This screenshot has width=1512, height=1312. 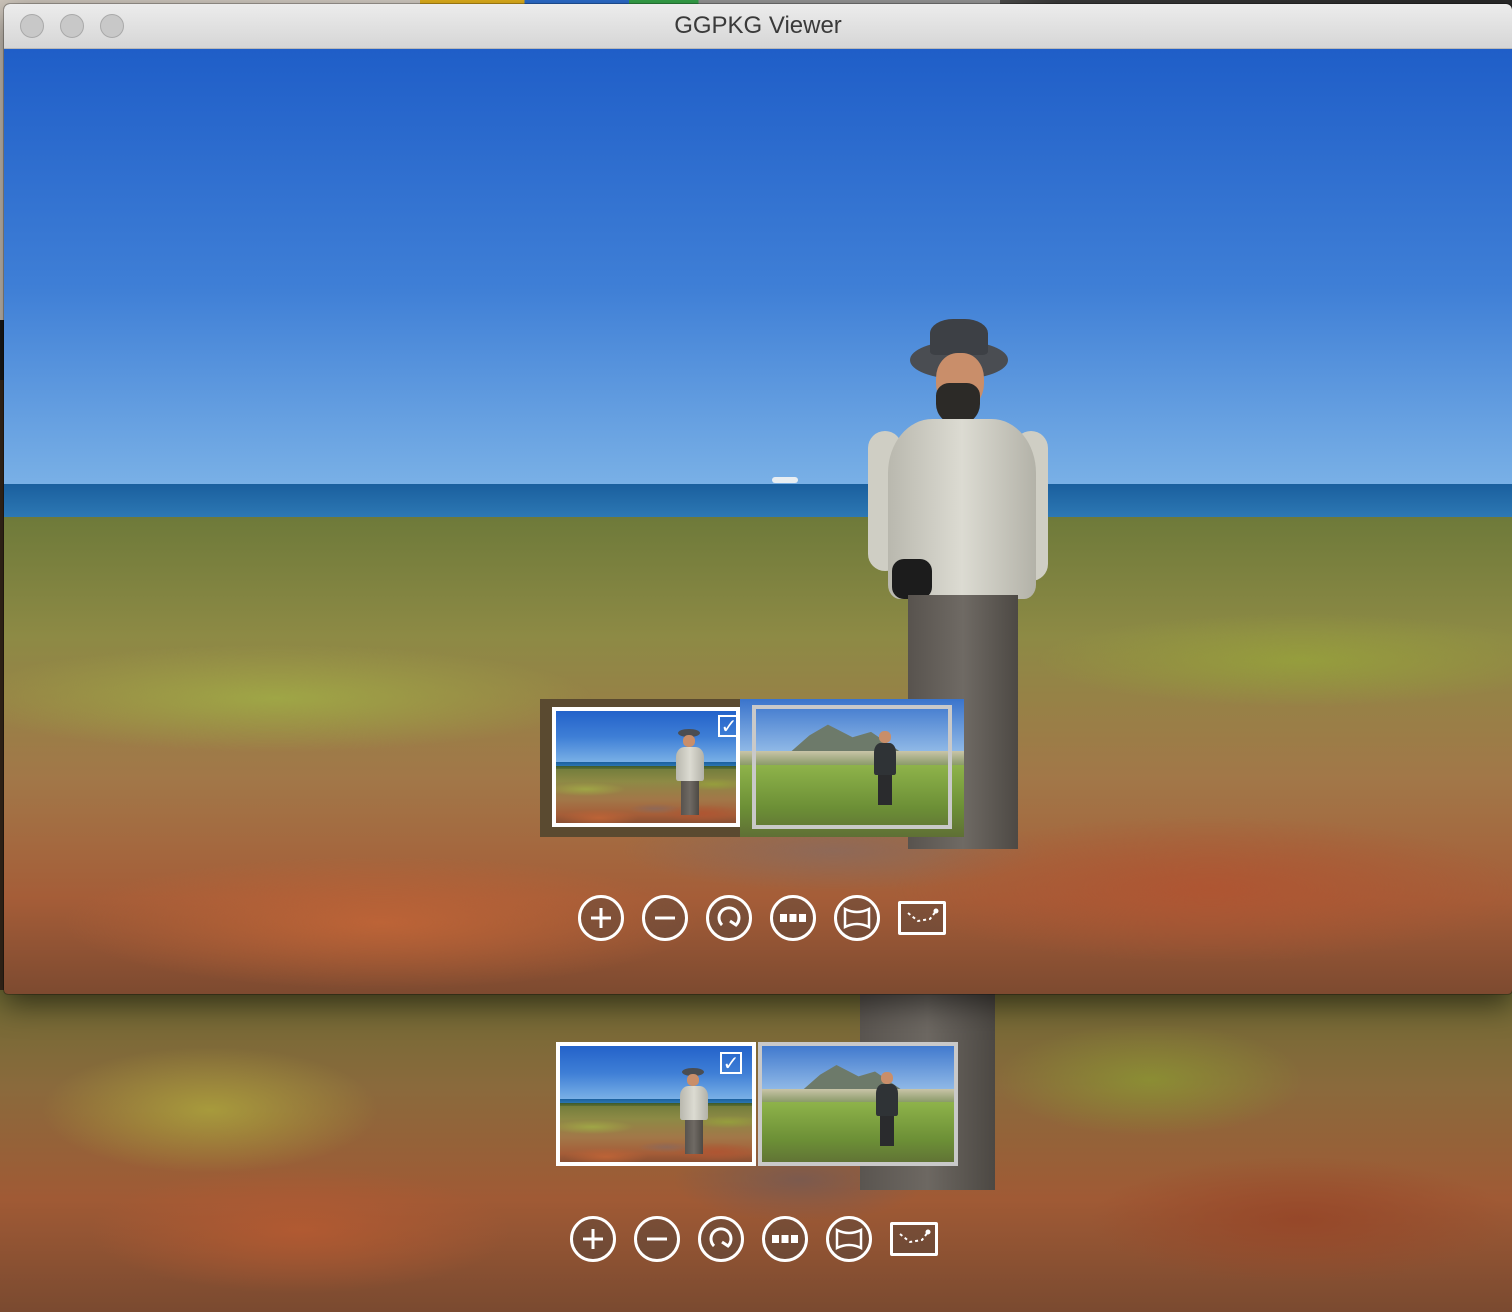 I want to click on background-zoom-in-icon, so click(x=593, y=1239).